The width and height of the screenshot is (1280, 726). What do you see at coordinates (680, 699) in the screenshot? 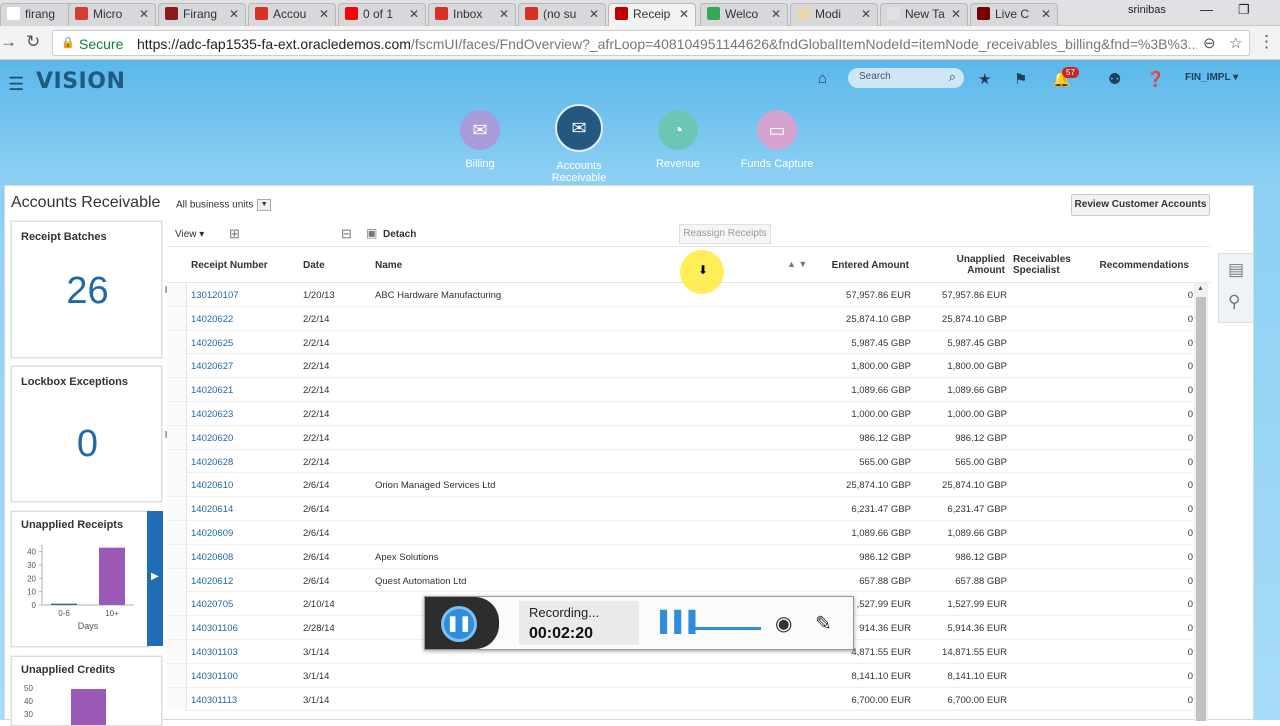
I see `table-row: 140301113 3/1/14 6,700.00 EUR 6,700.00 EUR 0` at bounding box center [680, 699].